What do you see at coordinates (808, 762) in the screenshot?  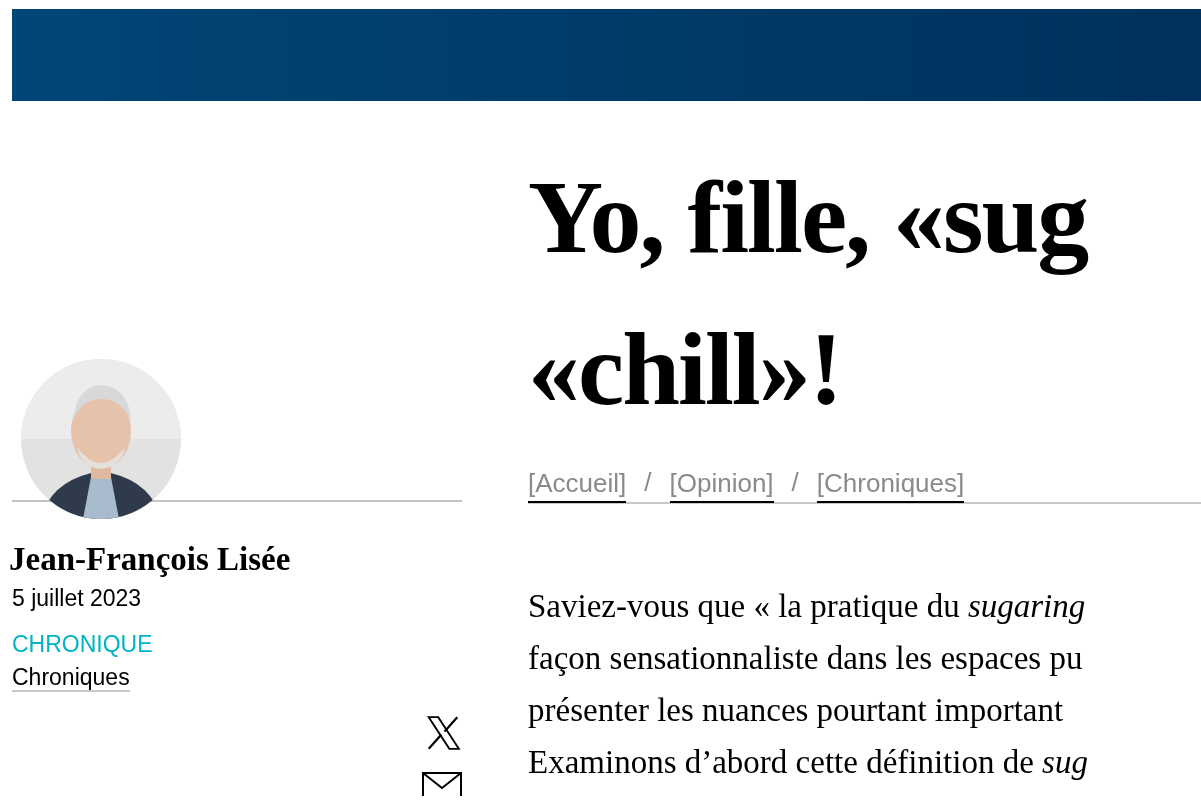 I see `body-text-line: Examinons d’abord cette définition de sug` at bounding box center [808, 762].